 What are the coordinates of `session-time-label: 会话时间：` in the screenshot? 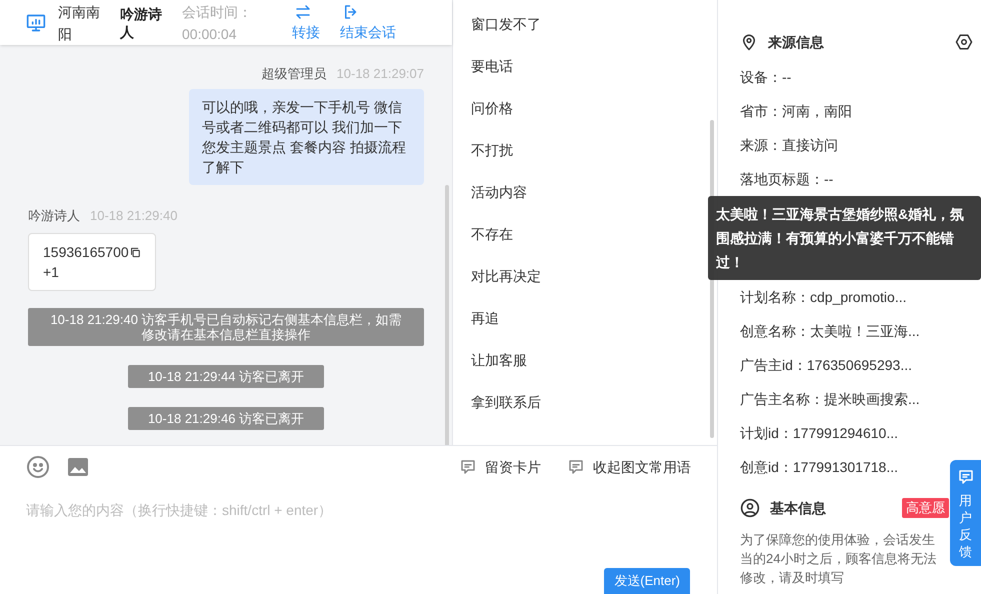 It's located at (217, 12).